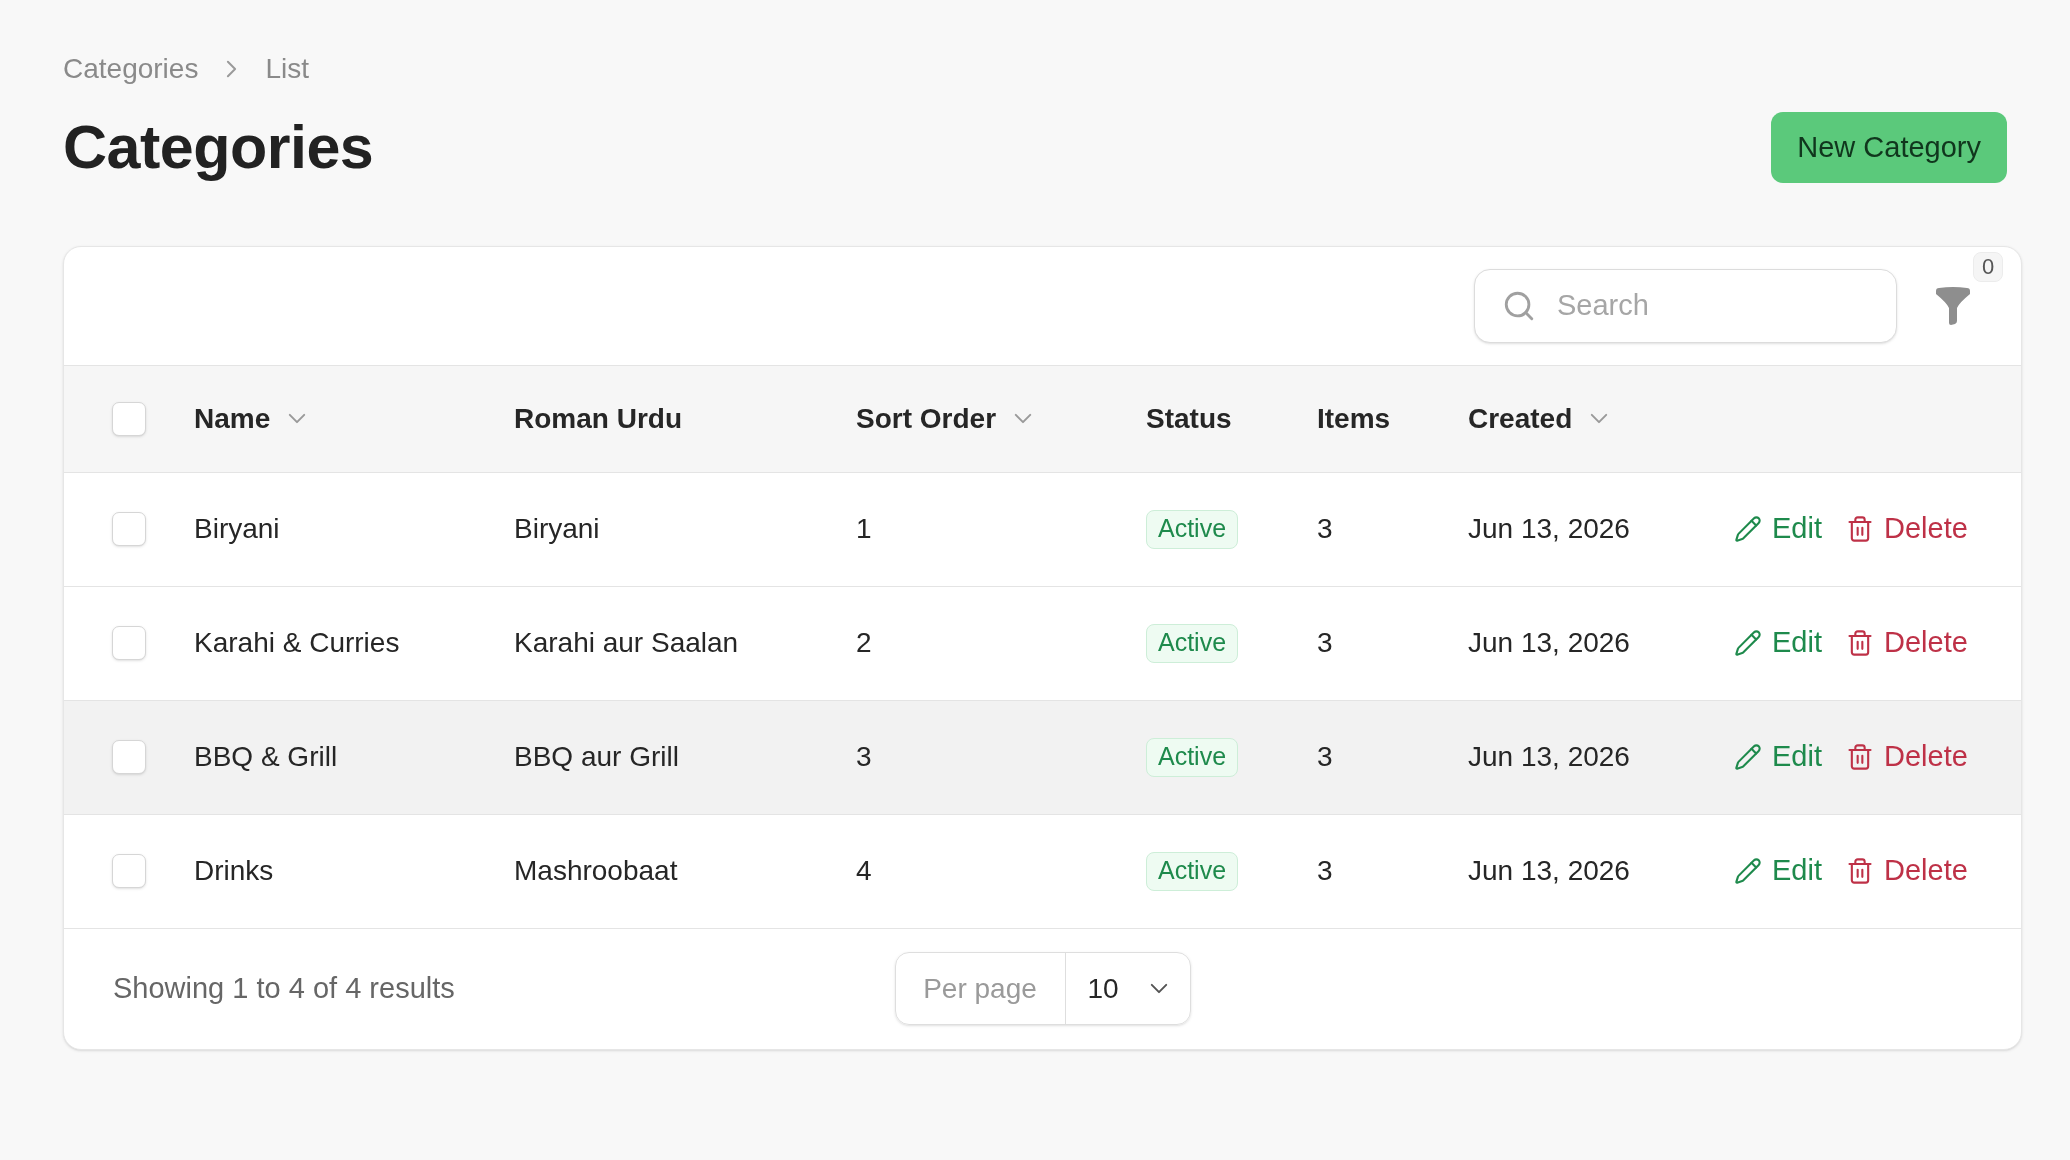 The image size is (2070, 1160). Describe the element at coordinates (1685, 305) in the screenshot. I see `search-field: Search` at that location.